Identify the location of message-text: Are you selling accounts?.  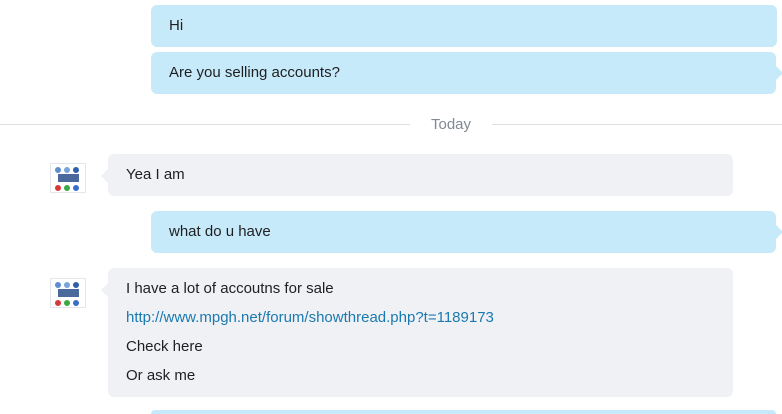
(254, 72).